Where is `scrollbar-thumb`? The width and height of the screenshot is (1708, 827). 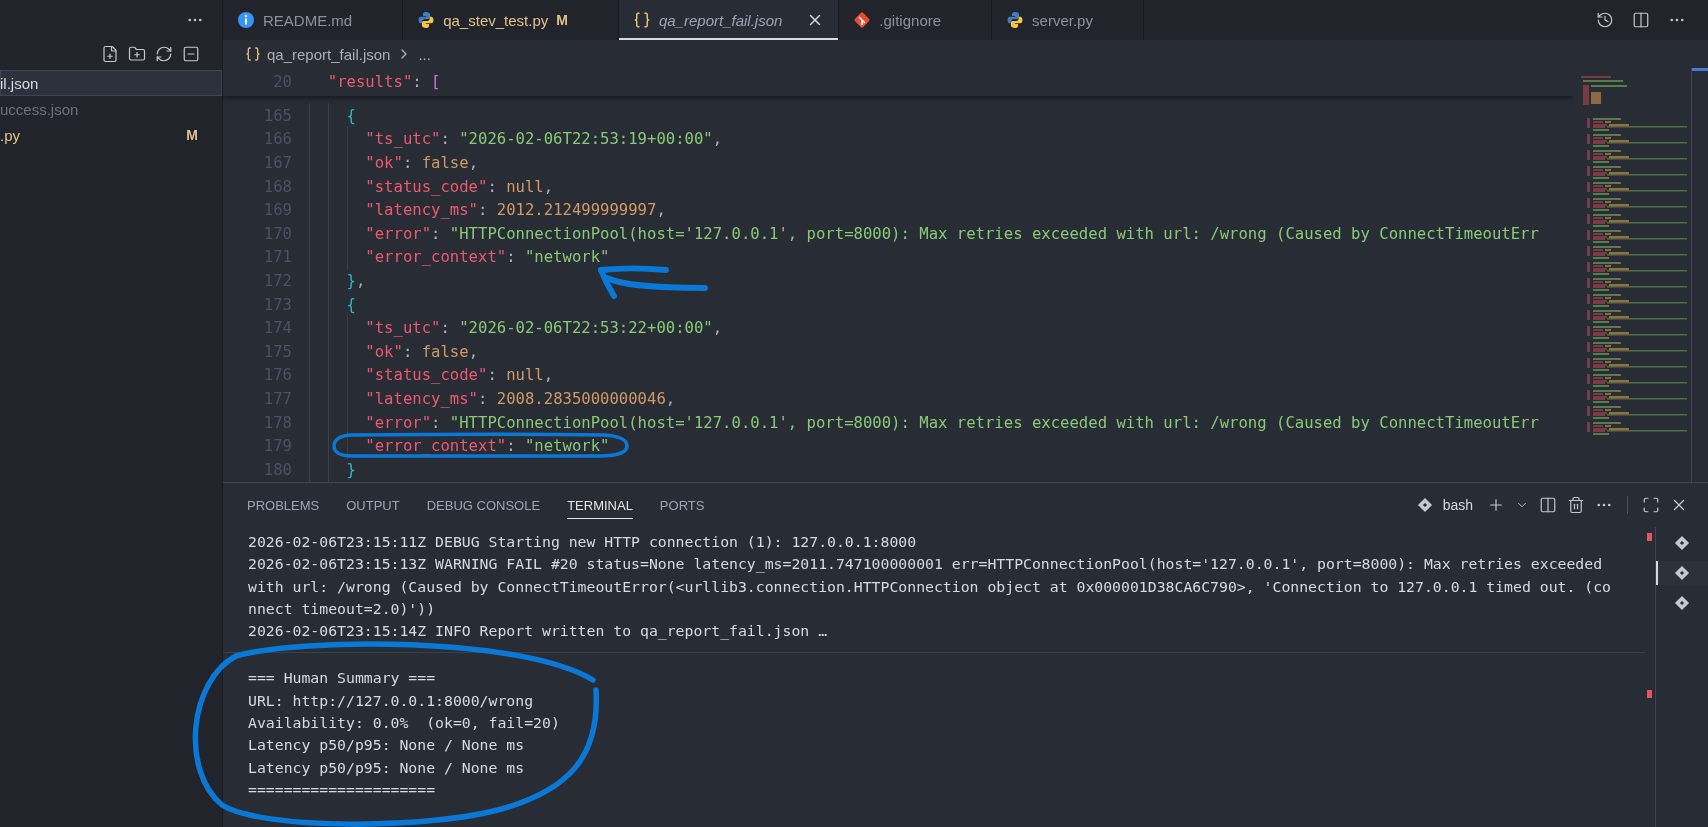
scrollbar-thumb is located at coordinates (1700, 69).